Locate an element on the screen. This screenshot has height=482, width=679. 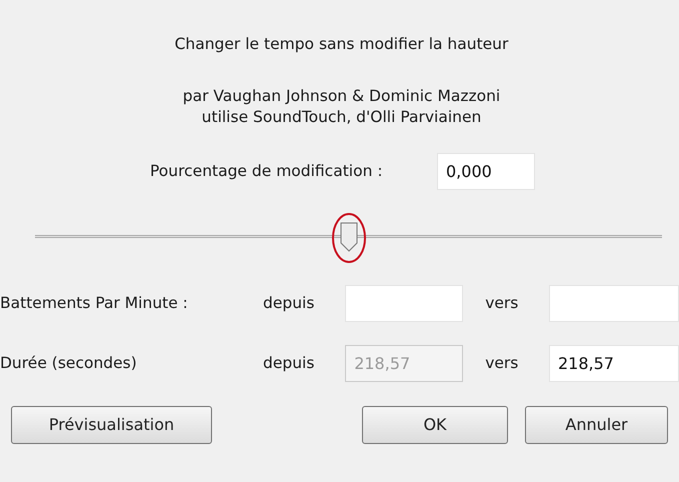
slider-thumb is located at coordinates (349, 237).